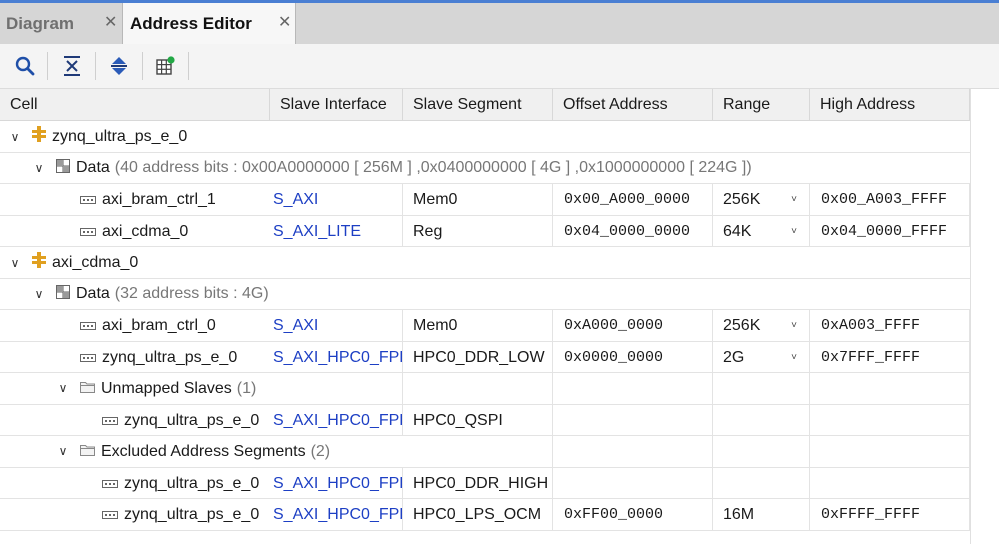 The height and width of the screenshot is (544, 999). What do you see at coordinates (478, 105) in the screenshot?
I see `column-header-slave-segment: Slave Segment` at bounding box center [478, 105].